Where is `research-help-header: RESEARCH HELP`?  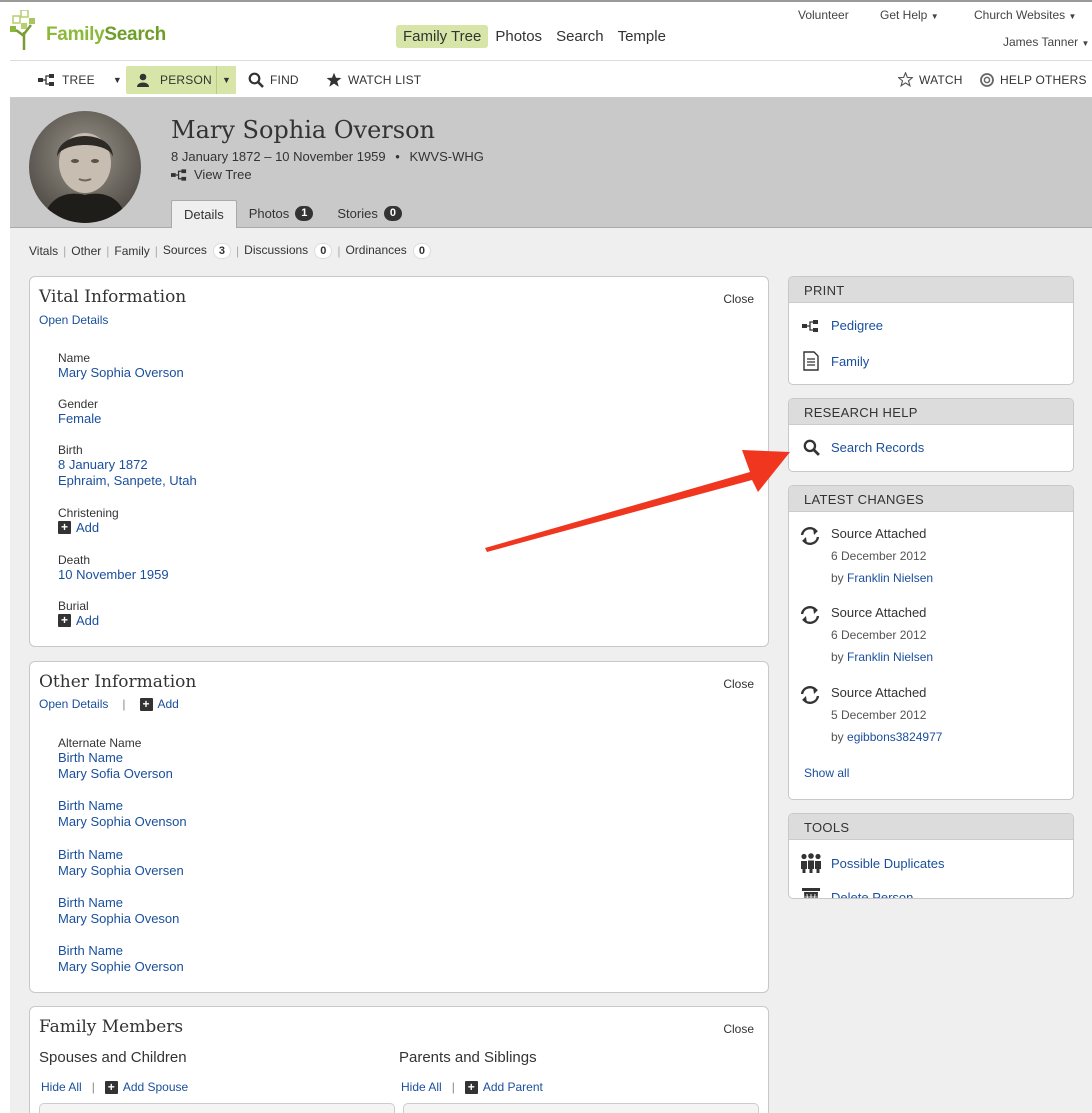
research-help-header: RESEARCH HELP is located at coordinates (931, 412).